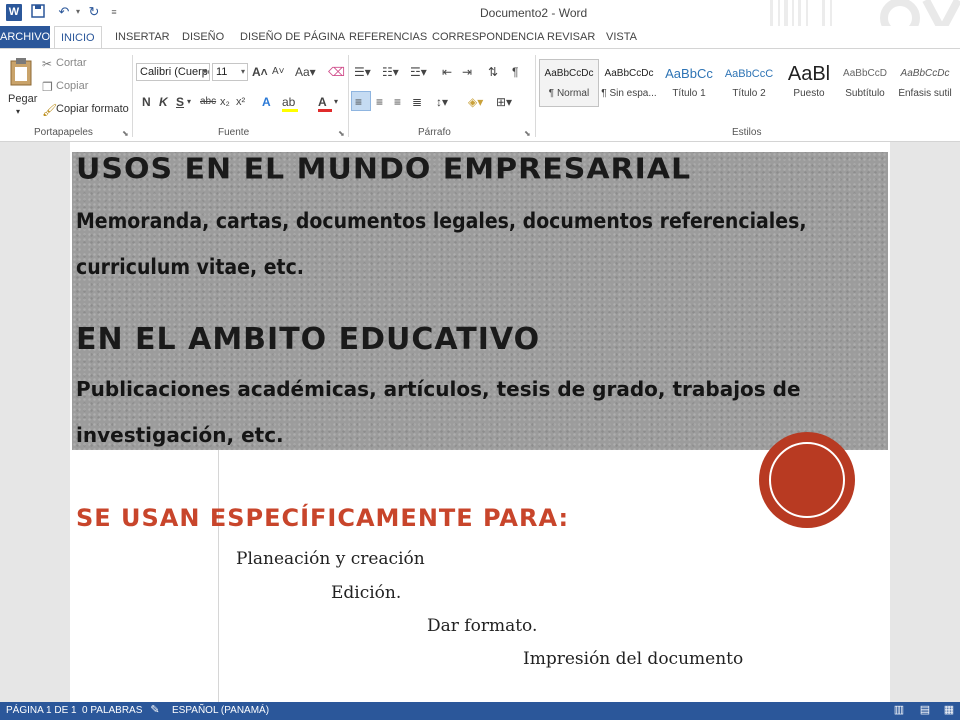  What do you see at coordinates (41, 711) in the screenshot?
I see `page-count: PÁGINA 1 DE 1` at bounding box center [41, 711].